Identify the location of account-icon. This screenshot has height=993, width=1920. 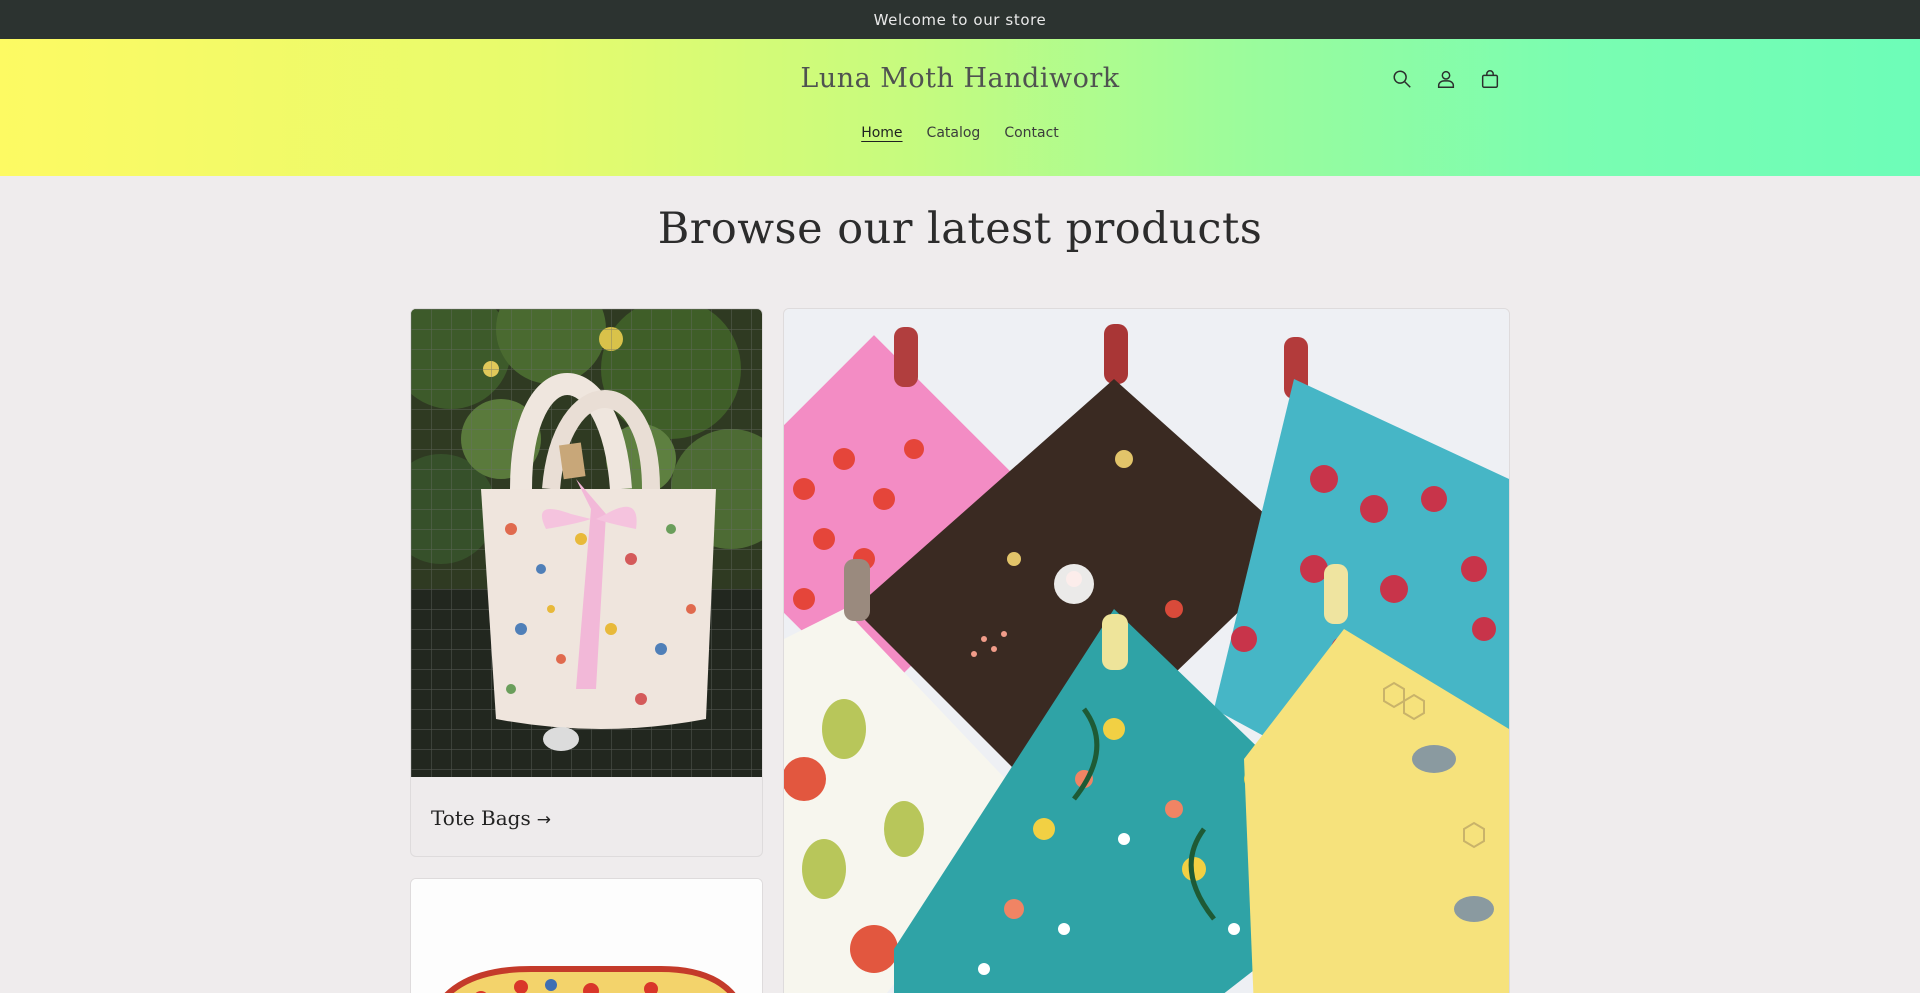
(1446, 79).